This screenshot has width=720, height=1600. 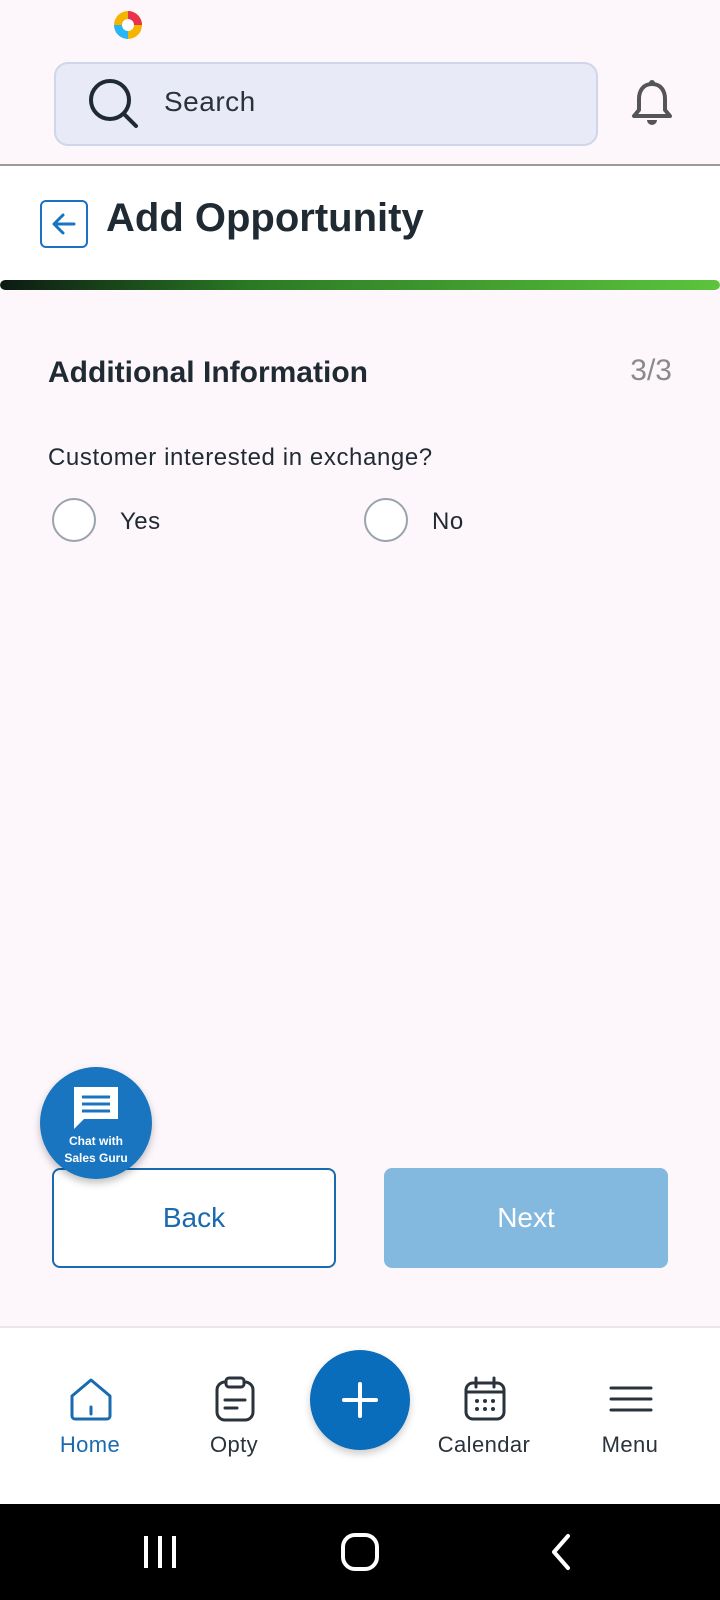 I want to click on page-title: Add Opportunity, so click(x=265, y=218).